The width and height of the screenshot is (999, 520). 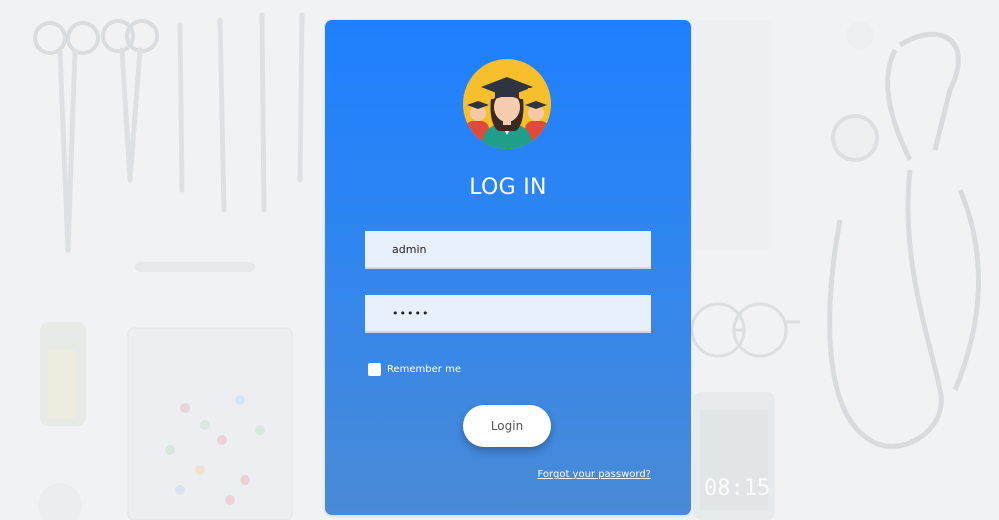 What do you see at coordinates (374, 369) in the screenshot?
I see `remember-me-checkbox` at bounding box center [374, 369].